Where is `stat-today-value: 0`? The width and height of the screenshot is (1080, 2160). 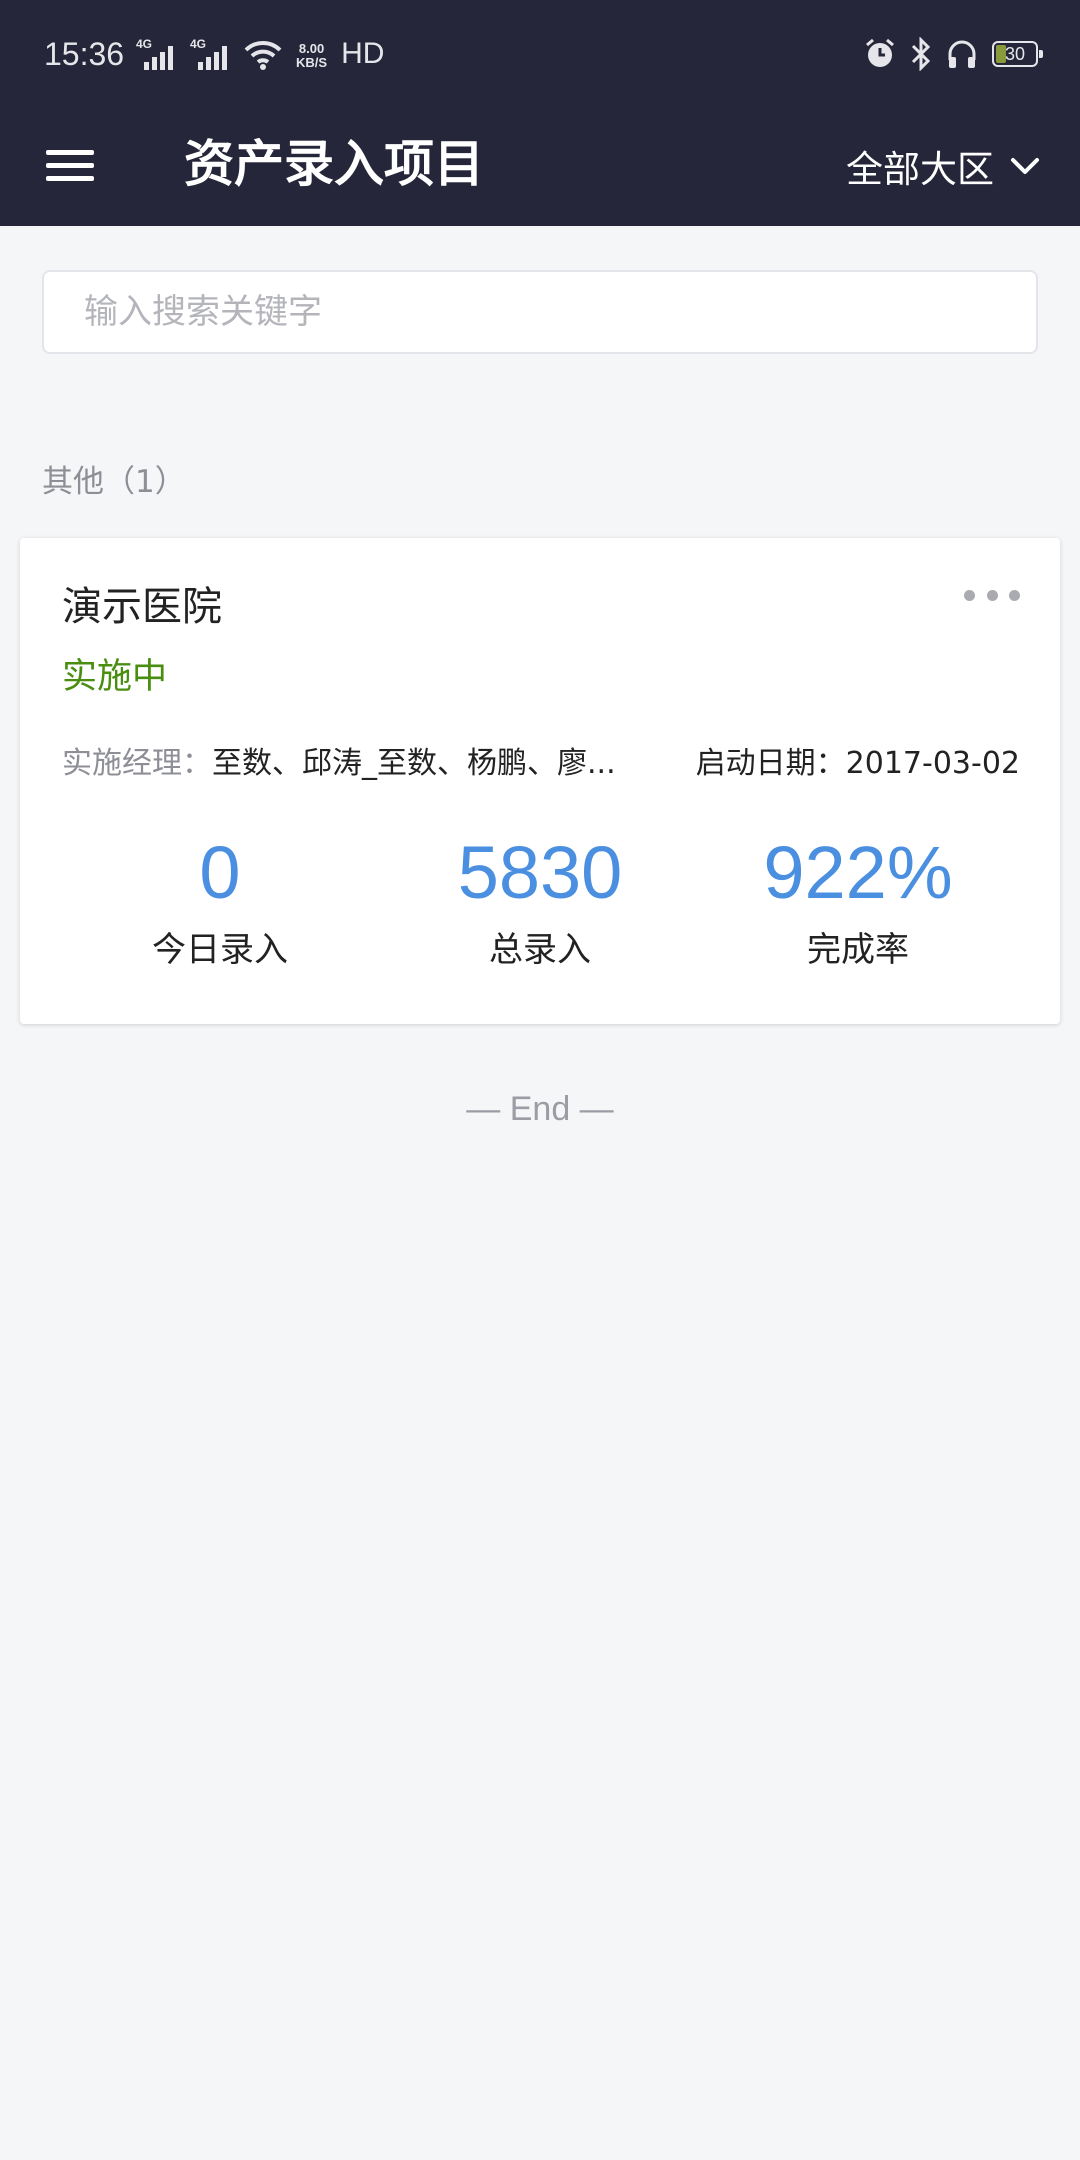 stat-today-value: 0 is located at coordinates (220, 872).